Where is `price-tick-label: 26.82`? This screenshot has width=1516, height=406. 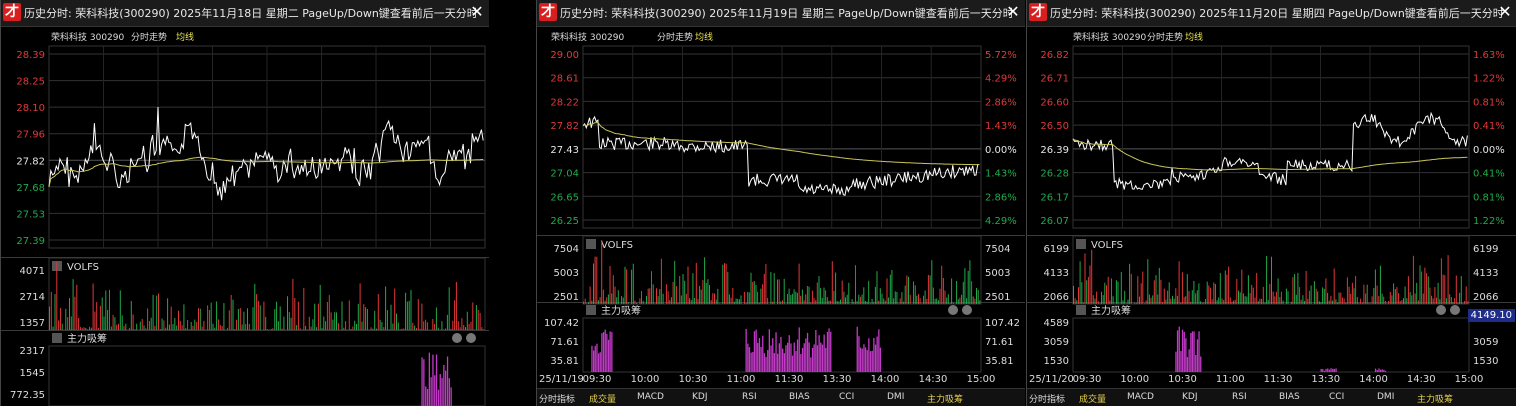
price-tick-label: 26.82 is located at coordinates (1054, 55).